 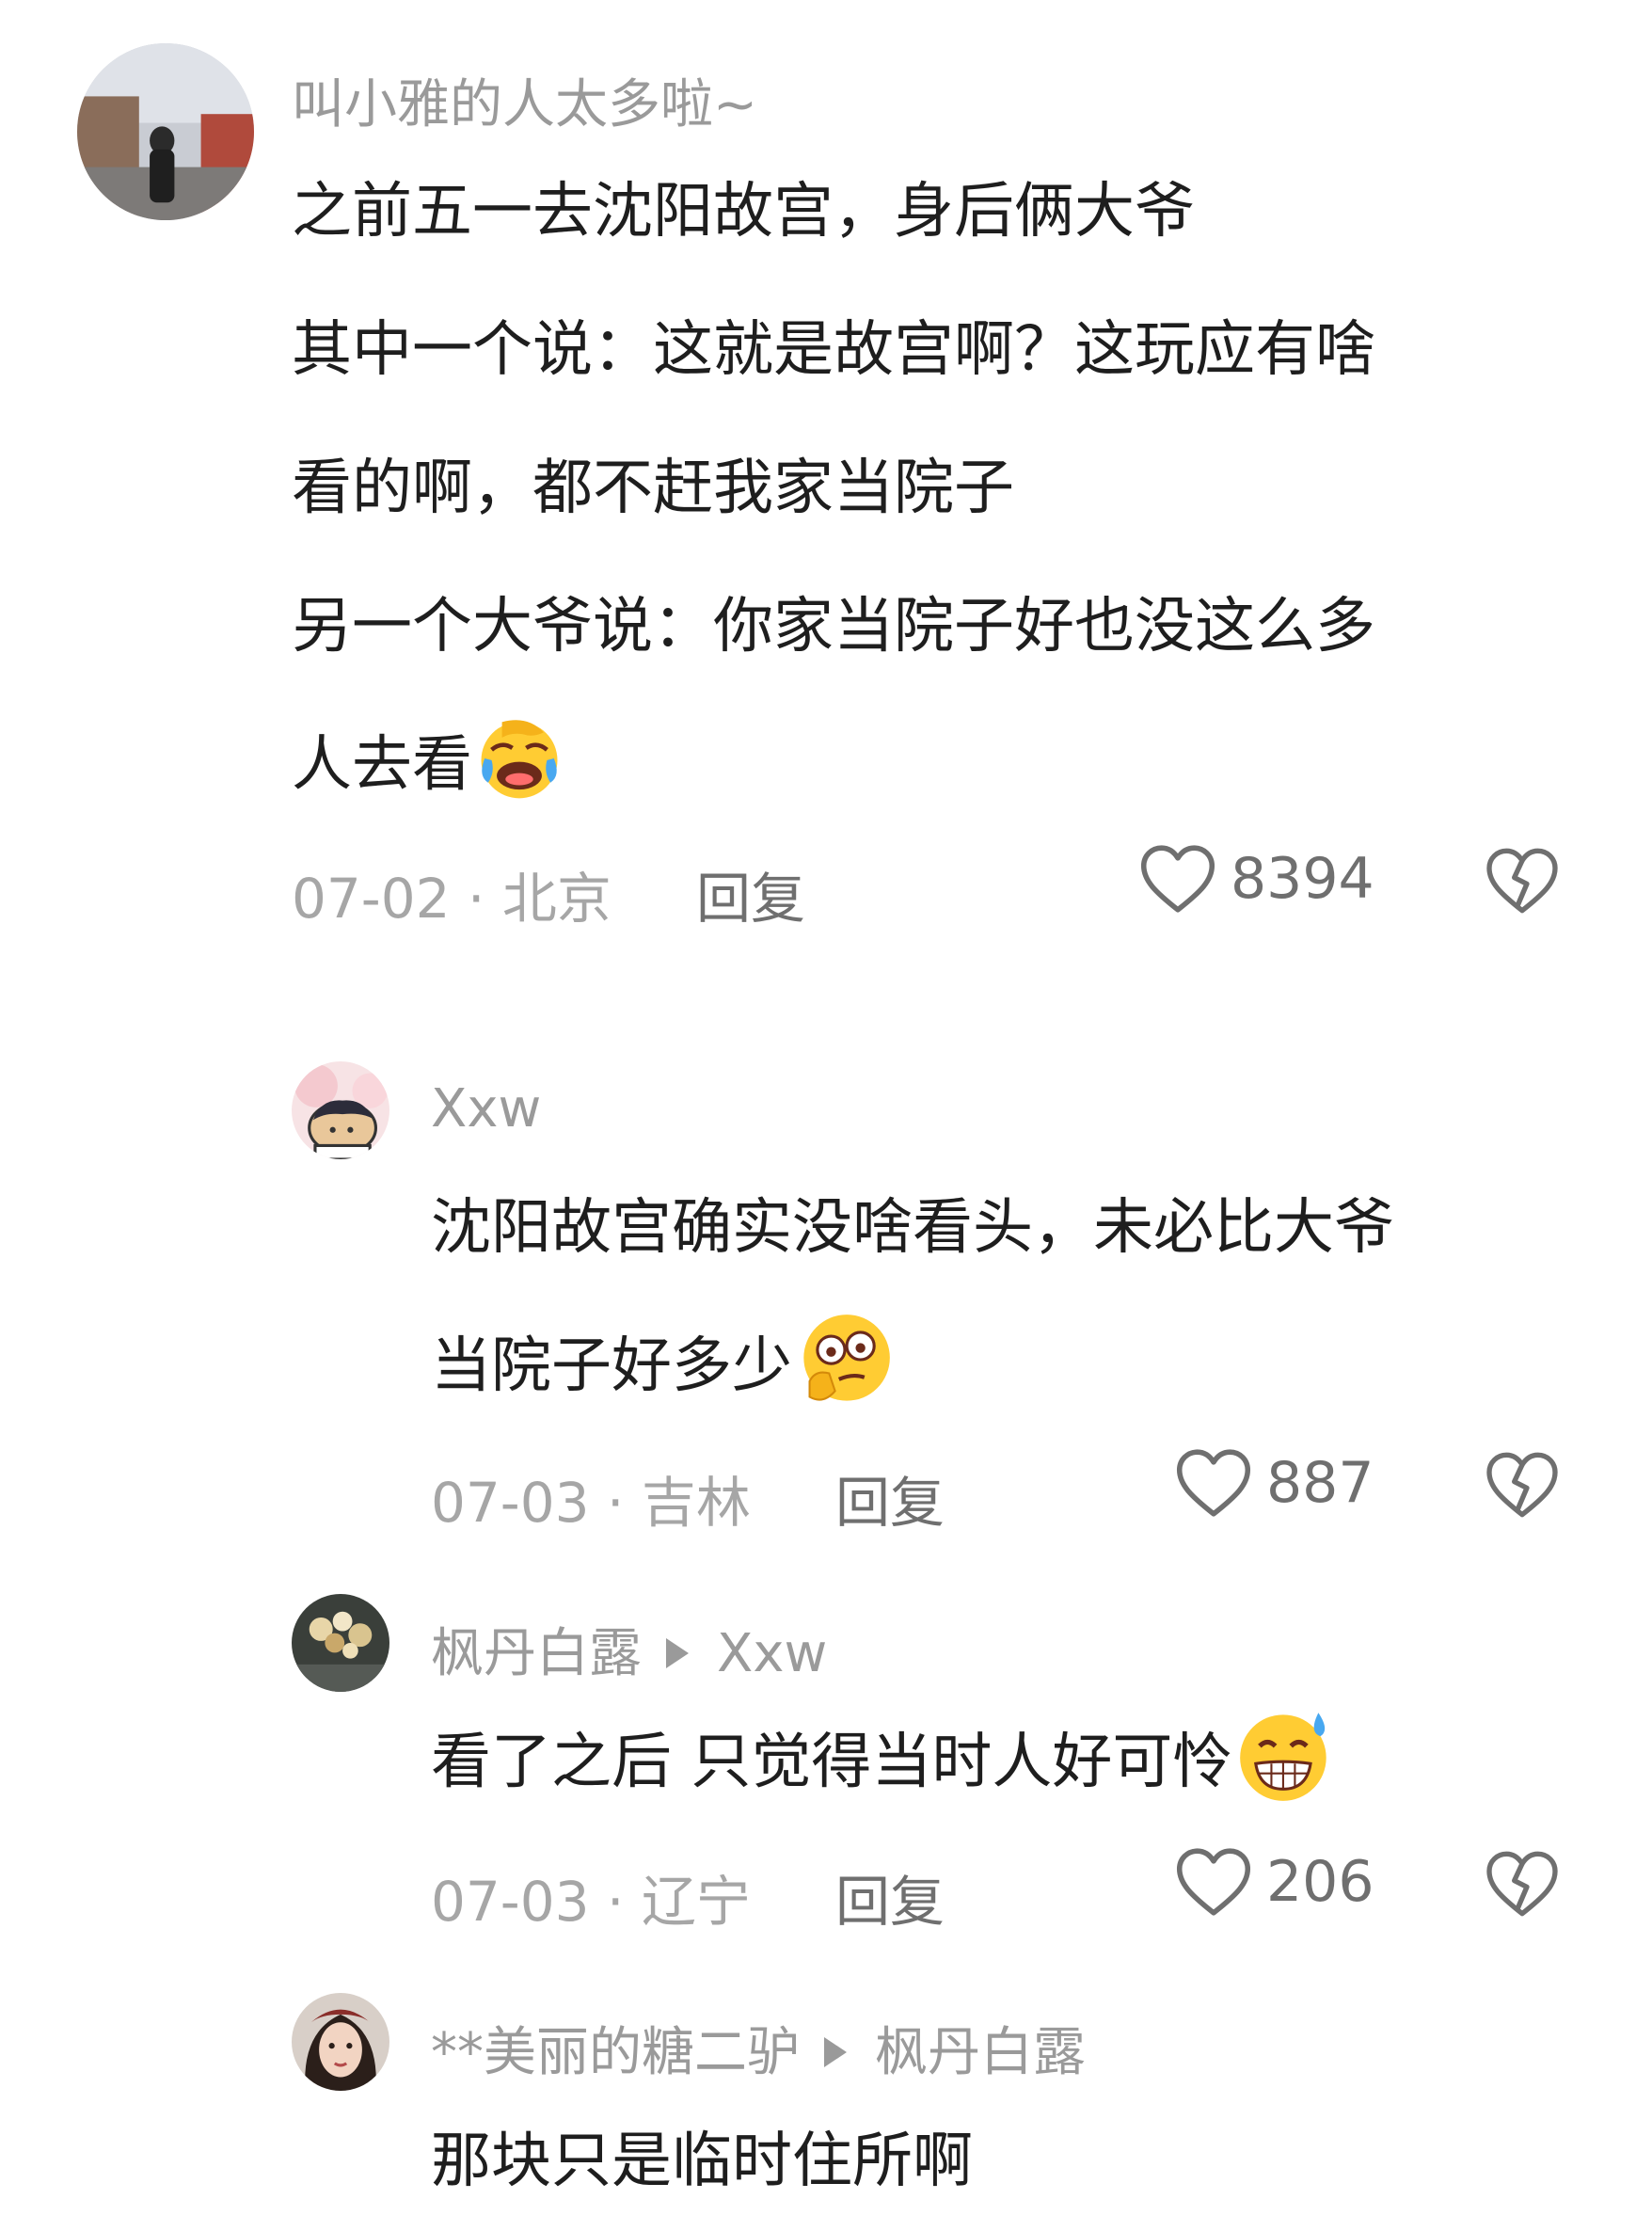 I want to click on comment-line: 看的啊，都不赶我家当院子, so click(x=653, y=488).